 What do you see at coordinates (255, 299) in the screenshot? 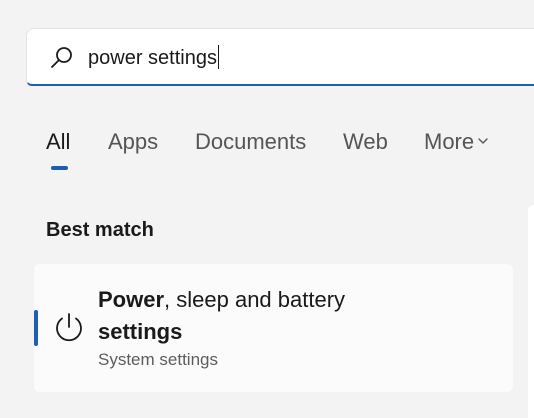
I see `result-title-rest: , sleep and battery` at bounding box center [255, 299].